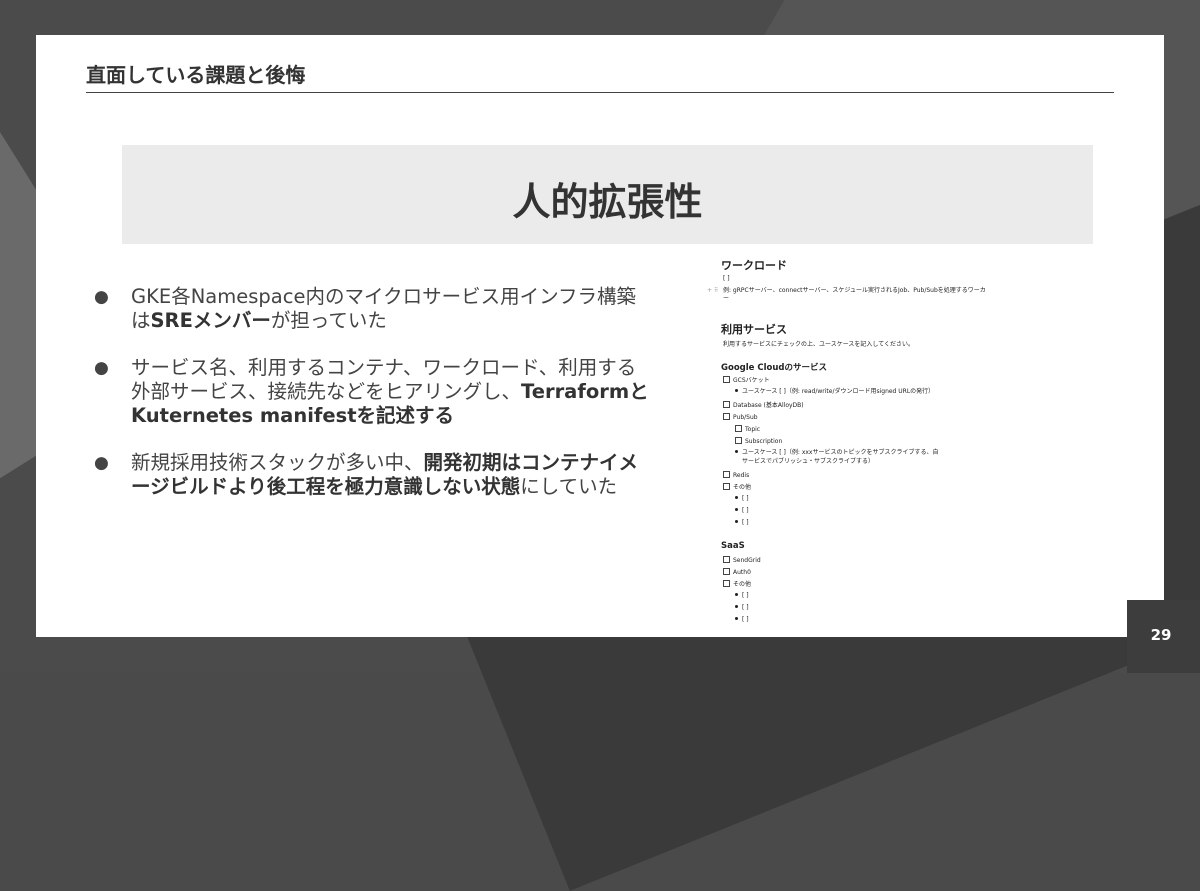 This screenshot has width=1200, height=891. Describe the element at coordinates (733, 546) in the screenshot. I see `doc-subheading-saas: SaaS` at that location.